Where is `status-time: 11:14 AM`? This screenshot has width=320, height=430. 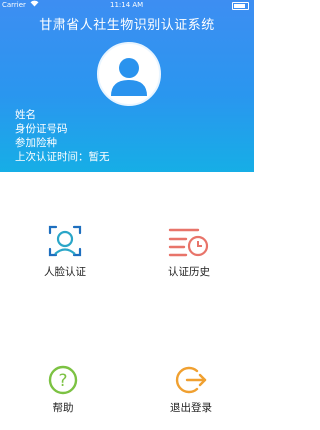 status-time: 11:14 AM is located at coordinates (127, 5).